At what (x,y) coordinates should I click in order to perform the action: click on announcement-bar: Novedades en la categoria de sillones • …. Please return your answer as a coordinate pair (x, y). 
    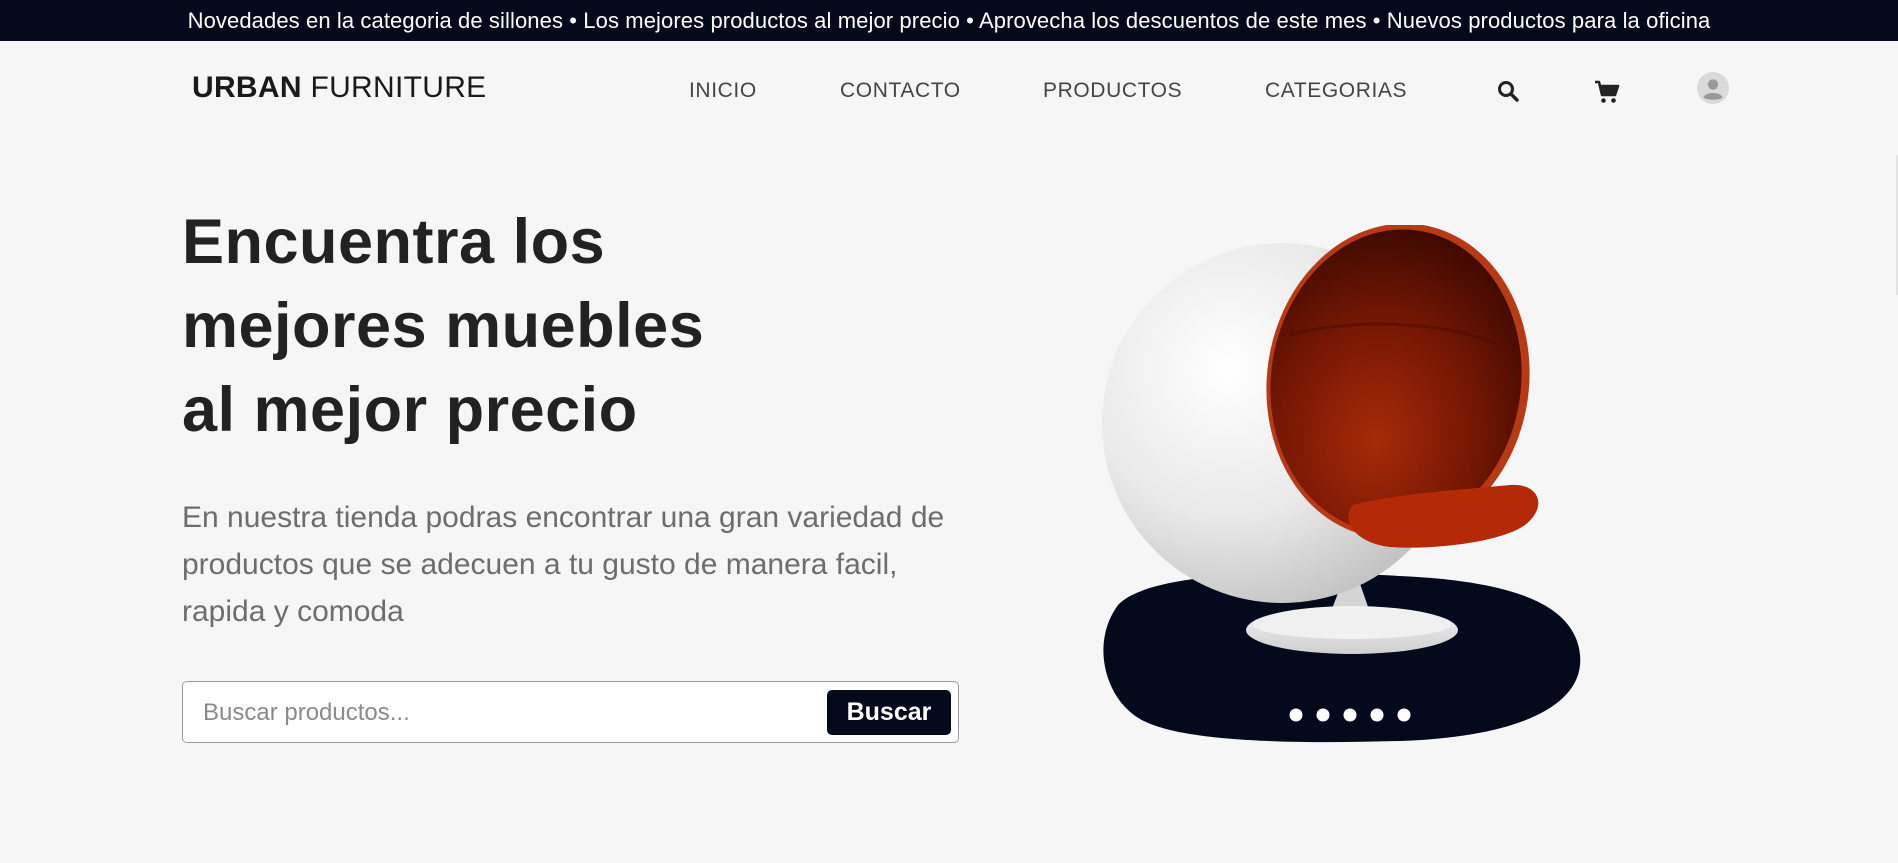
    Looking at the image, I should click on (949, 20).